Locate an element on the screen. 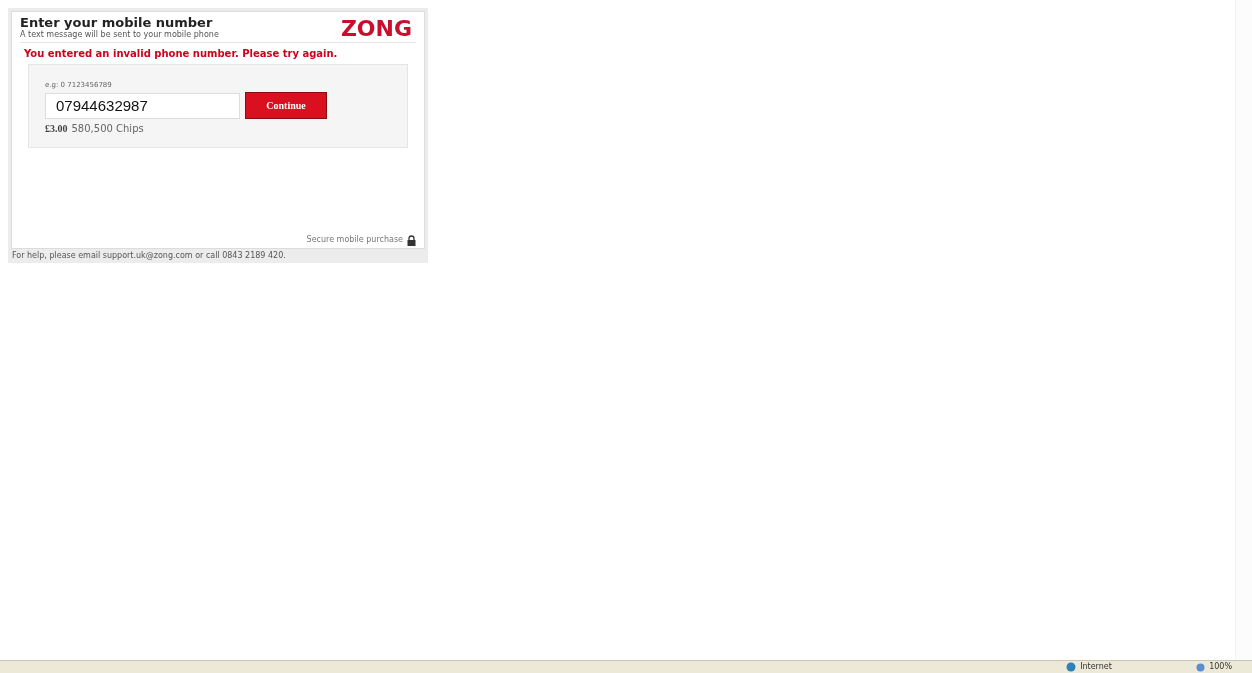 The height and width of the screenshot is (673, 1252). brand-logo: ZONG is located at coordinates (376, 29).